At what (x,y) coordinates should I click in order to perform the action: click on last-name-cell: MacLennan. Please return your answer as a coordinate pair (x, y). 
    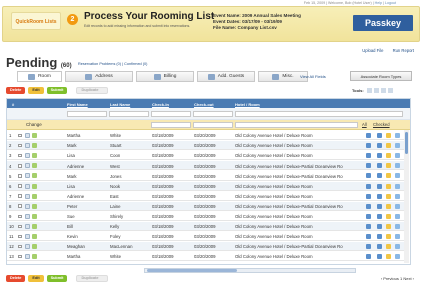
    Looking at the image, I should click on (121, 246).